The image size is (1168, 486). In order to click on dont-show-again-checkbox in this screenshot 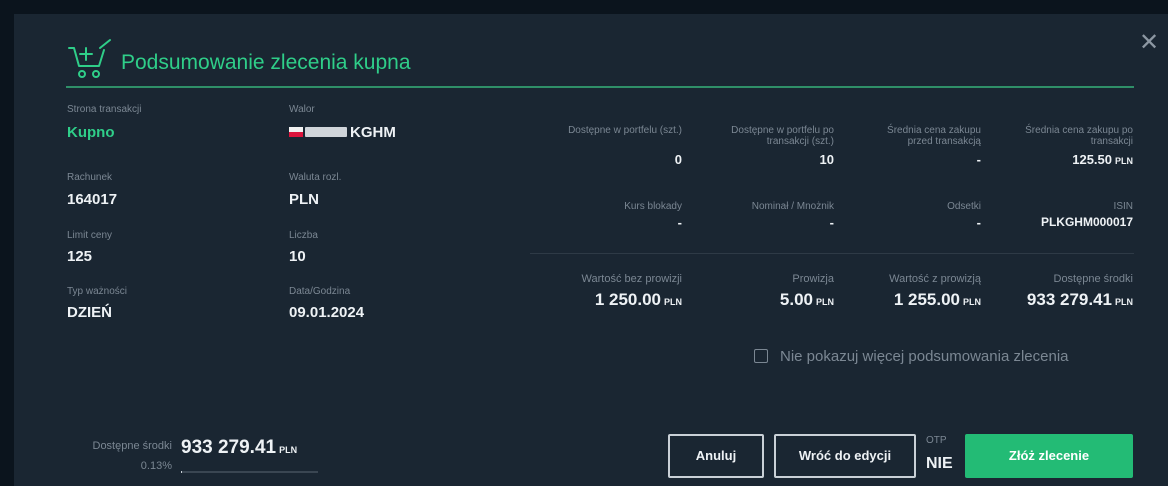, I will do `click(761, 356)`.